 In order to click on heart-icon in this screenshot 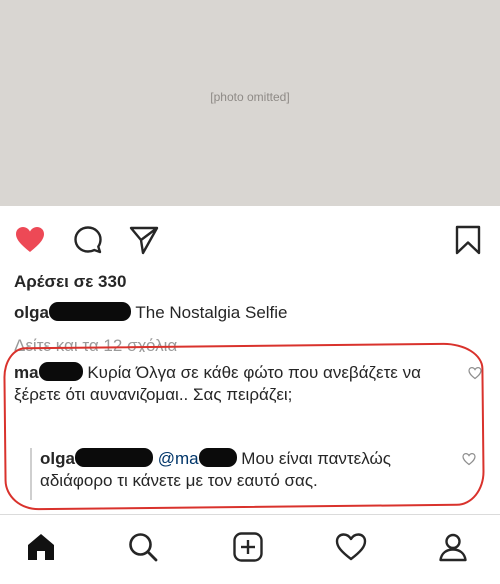, I will do `click(30, 240)`.